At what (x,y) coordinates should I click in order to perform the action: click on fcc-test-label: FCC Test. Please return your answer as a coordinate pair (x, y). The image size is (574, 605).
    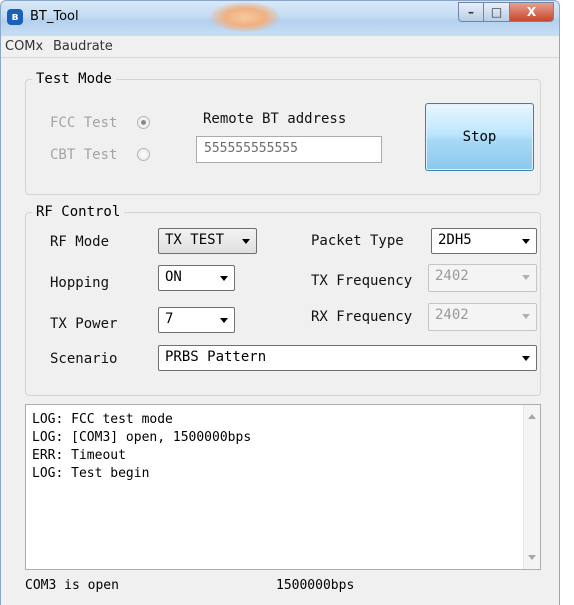
    Looking at the image, I should click on (84, 123).